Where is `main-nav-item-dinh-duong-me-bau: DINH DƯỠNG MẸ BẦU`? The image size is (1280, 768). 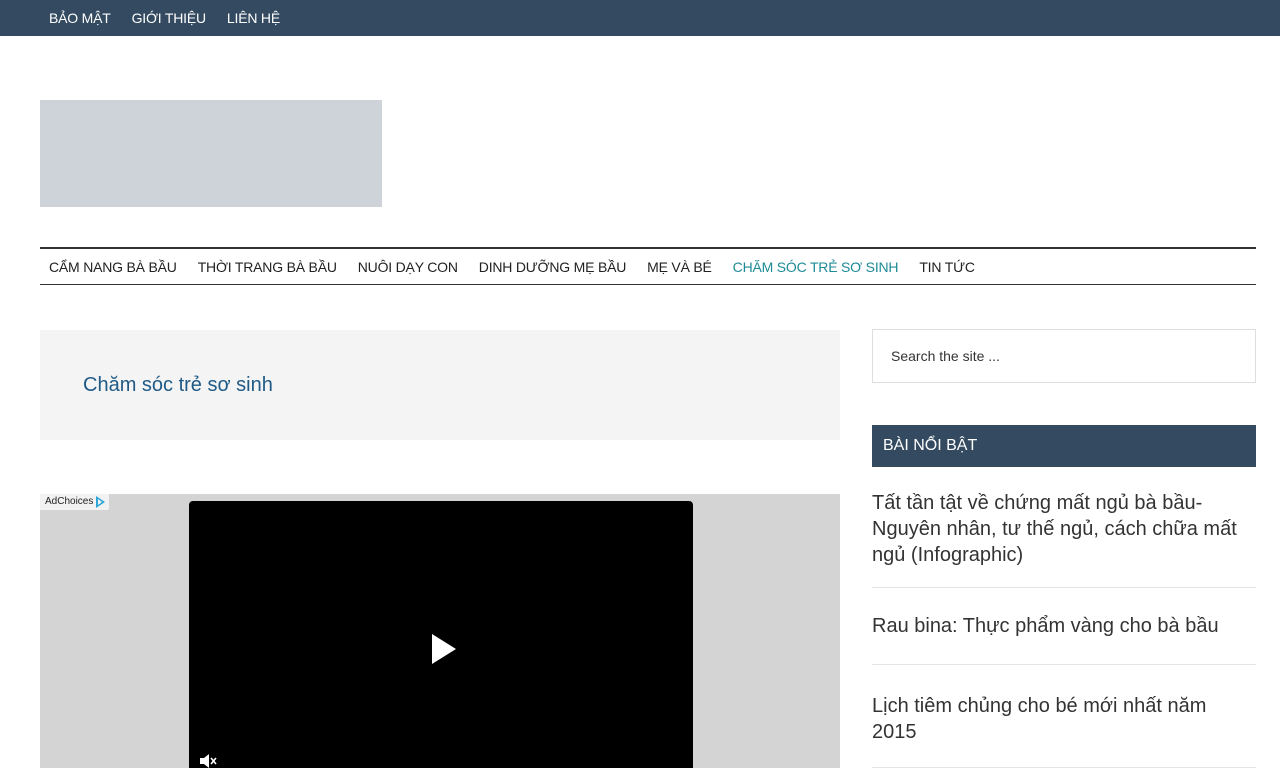
main-nav-item-dinh-duong-me-bau: DINH DƯỠNG MẸ BẦU is located at coordinates (553, 267).